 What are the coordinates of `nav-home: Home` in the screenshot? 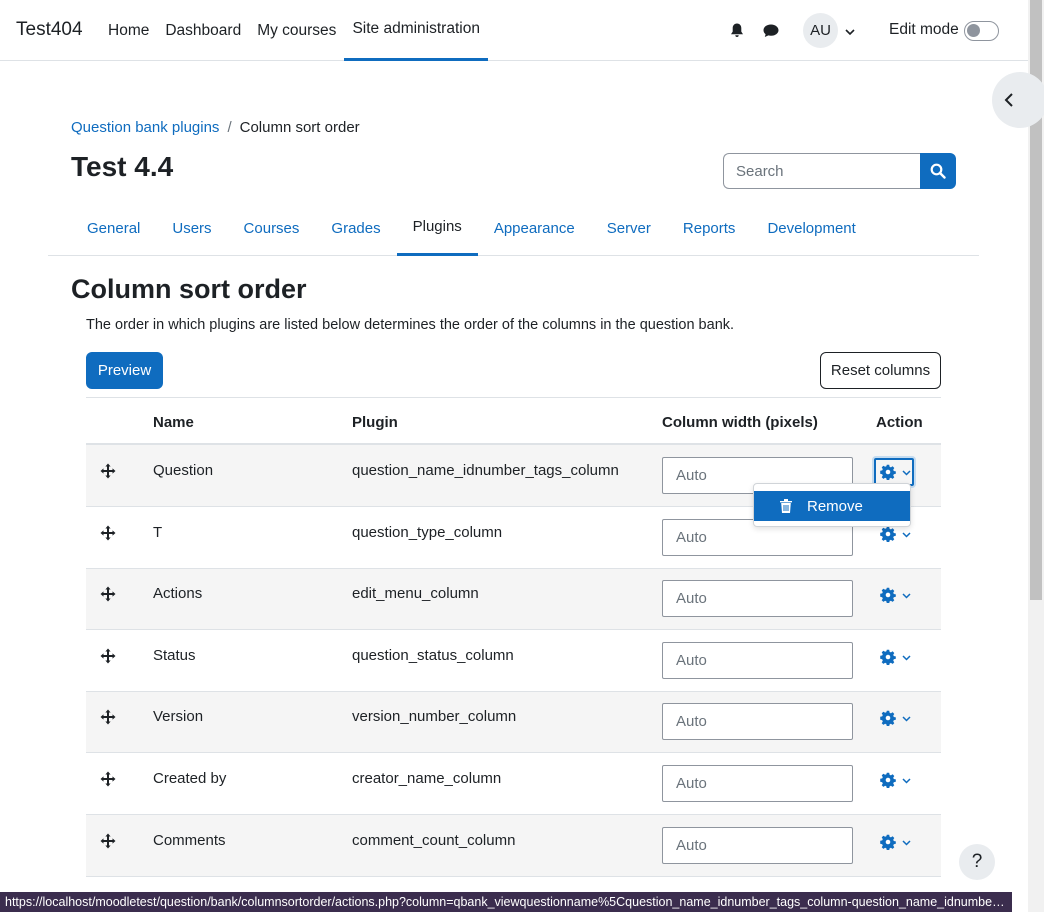 It's located at (128, 30).